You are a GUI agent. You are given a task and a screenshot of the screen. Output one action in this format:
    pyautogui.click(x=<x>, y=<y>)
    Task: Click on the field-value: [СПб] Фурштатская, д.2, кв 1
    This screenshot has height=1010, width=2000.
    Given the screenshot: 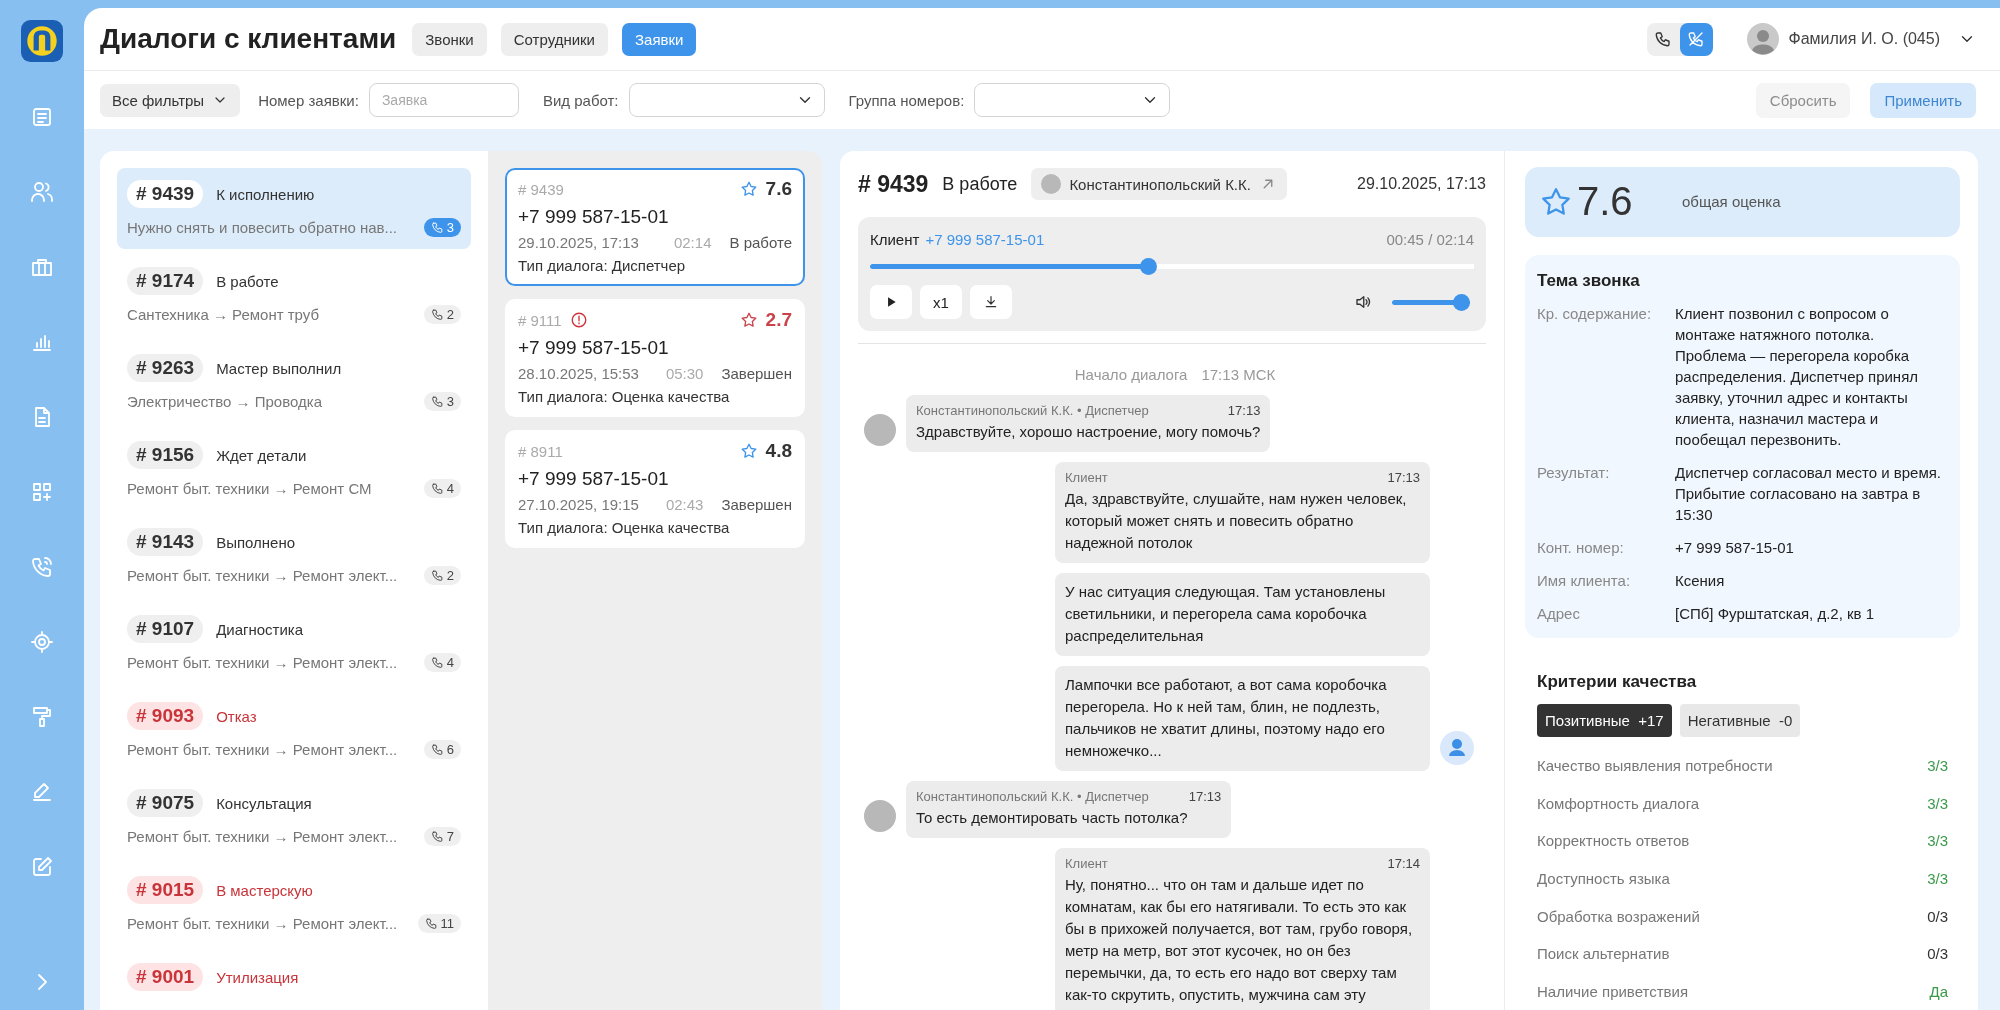 What is the action you would take?
    pyautogui.click(x=1775, y=613)
    